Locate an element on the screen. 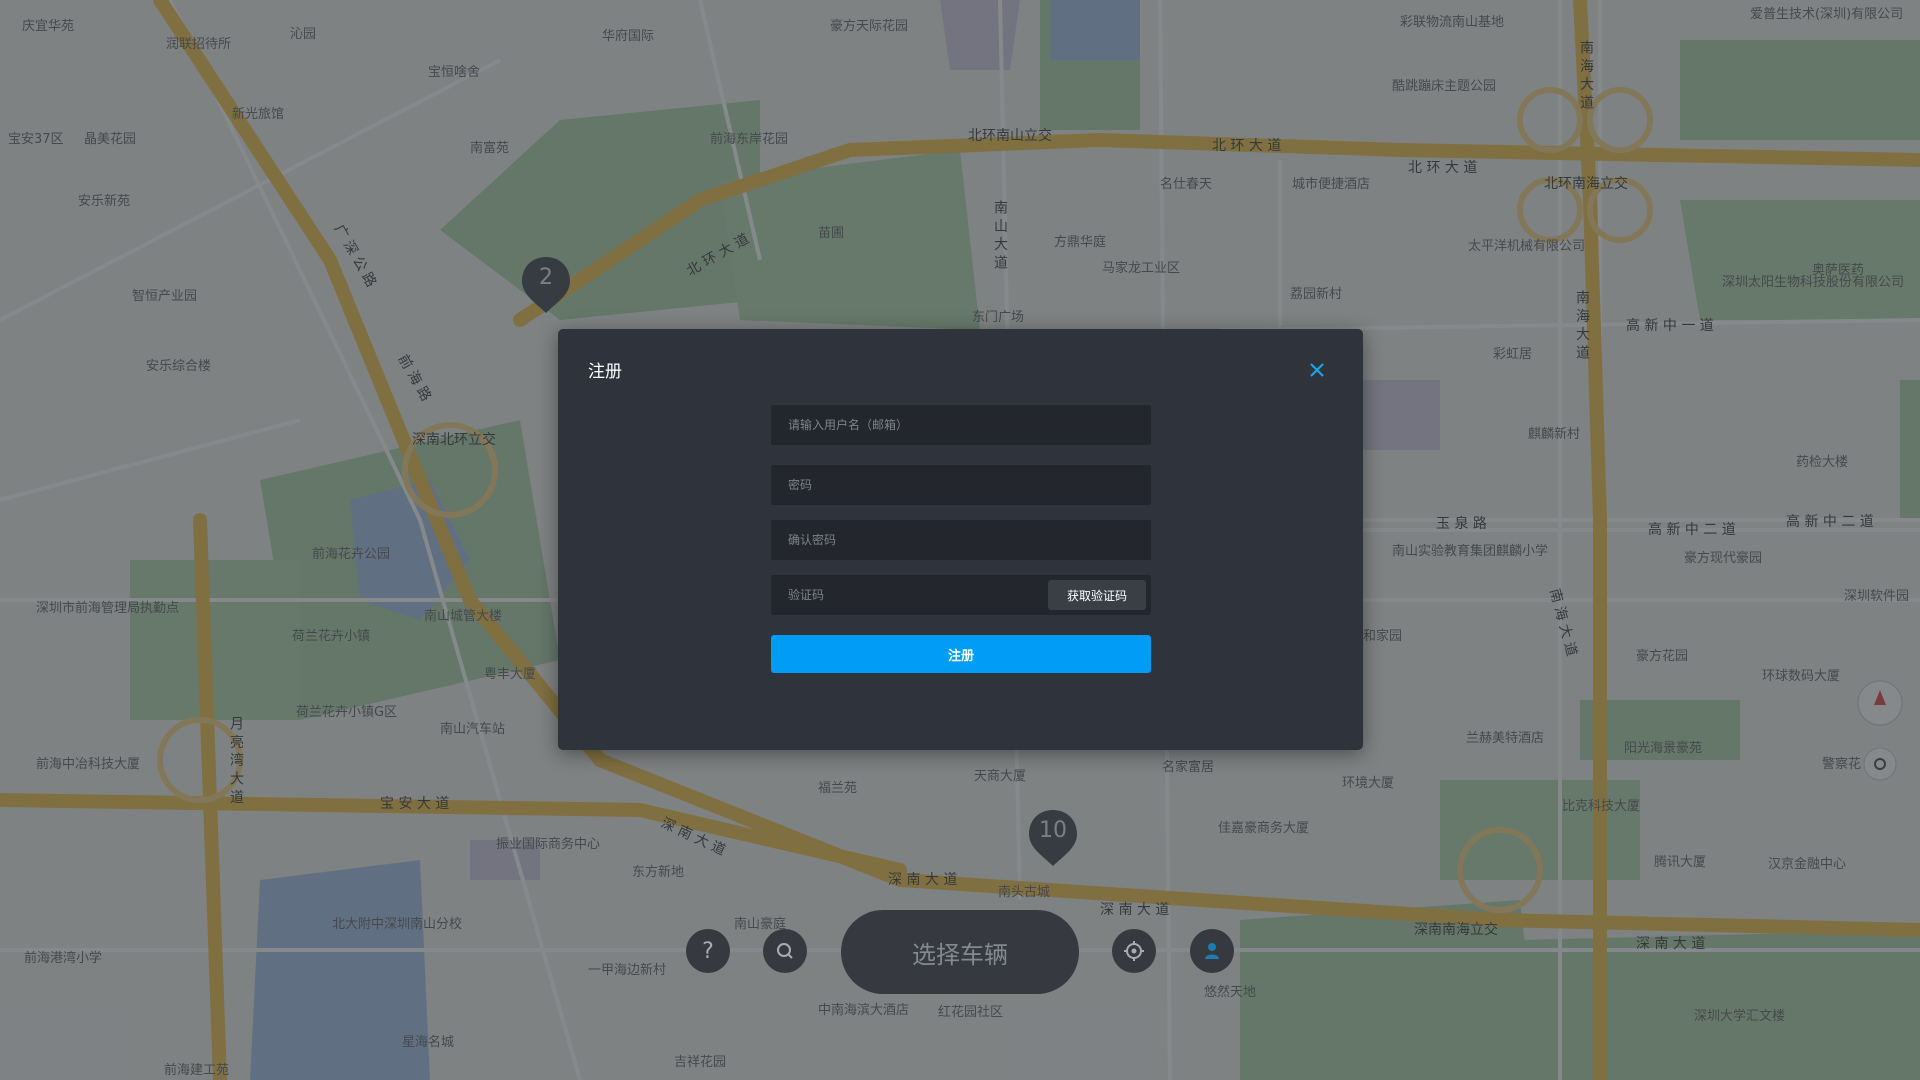 The height and width of the screenshot is (1080, 1920). confirm-password-input is located at coordinates (961, 540).